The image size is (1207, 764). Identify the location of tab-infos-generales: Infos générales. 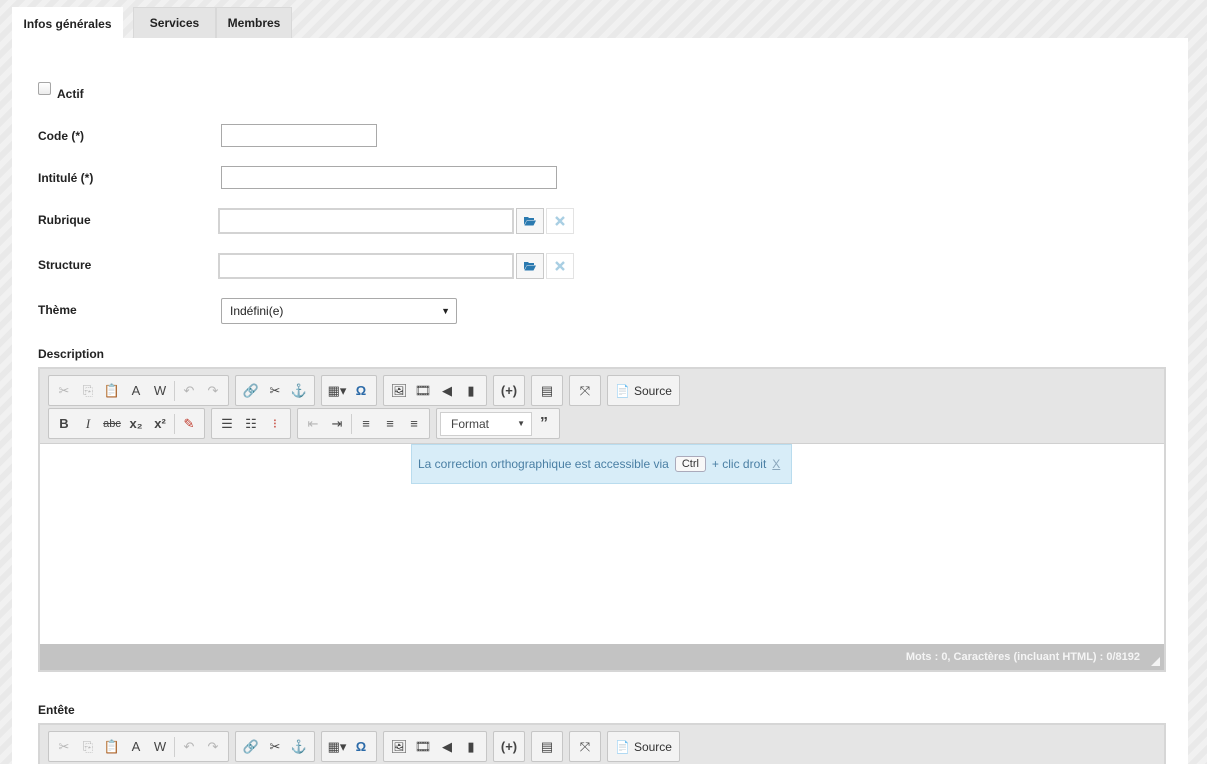
(67, 23).